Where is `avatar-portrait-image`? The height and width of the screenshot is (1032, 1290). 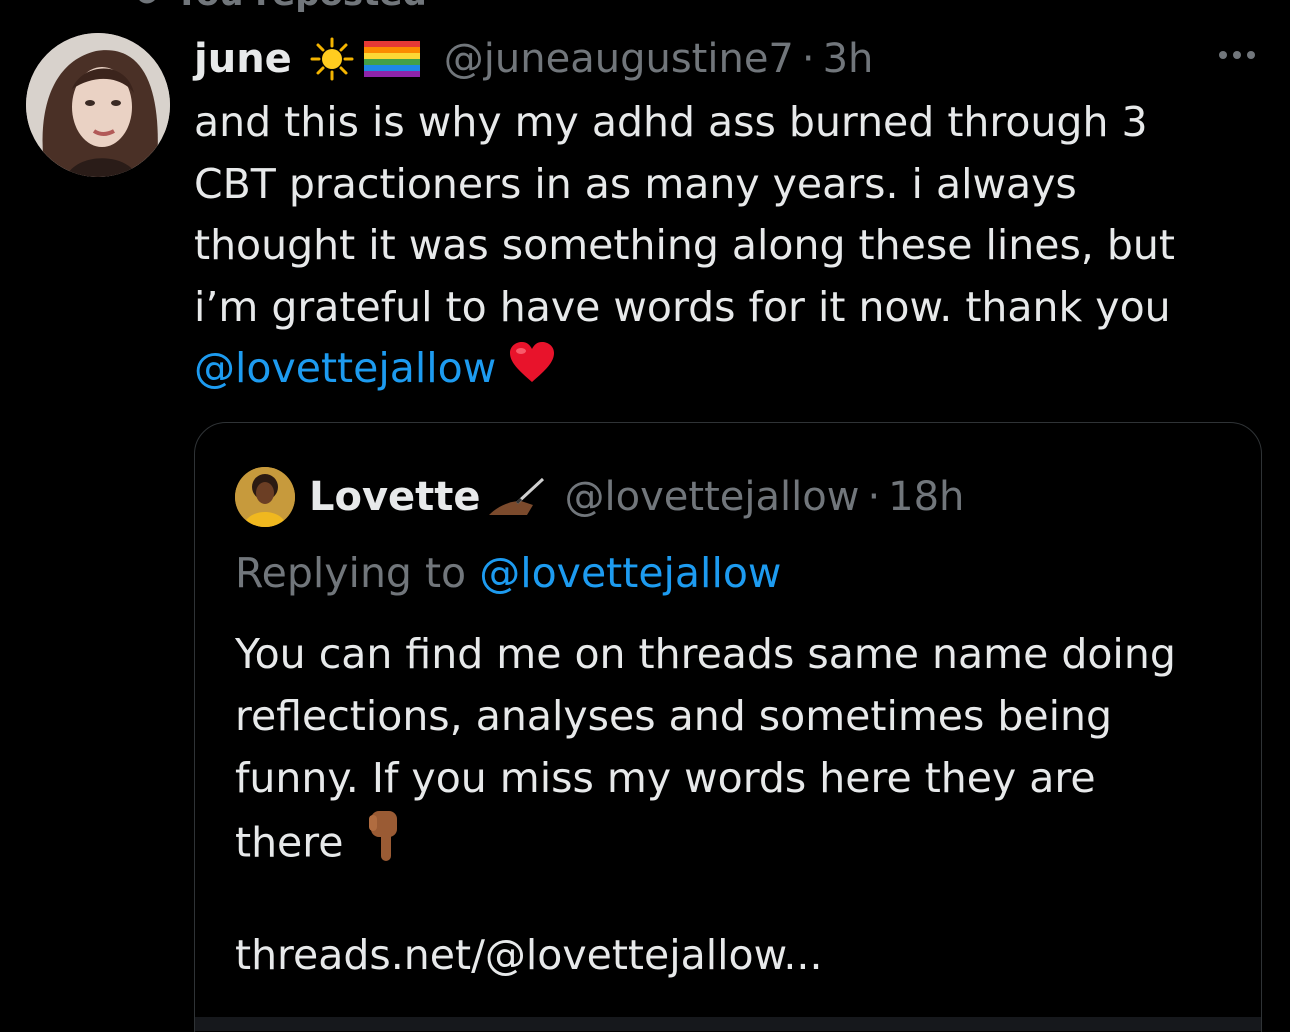
avatar-portrait-image is located at coordinates (98, 105).